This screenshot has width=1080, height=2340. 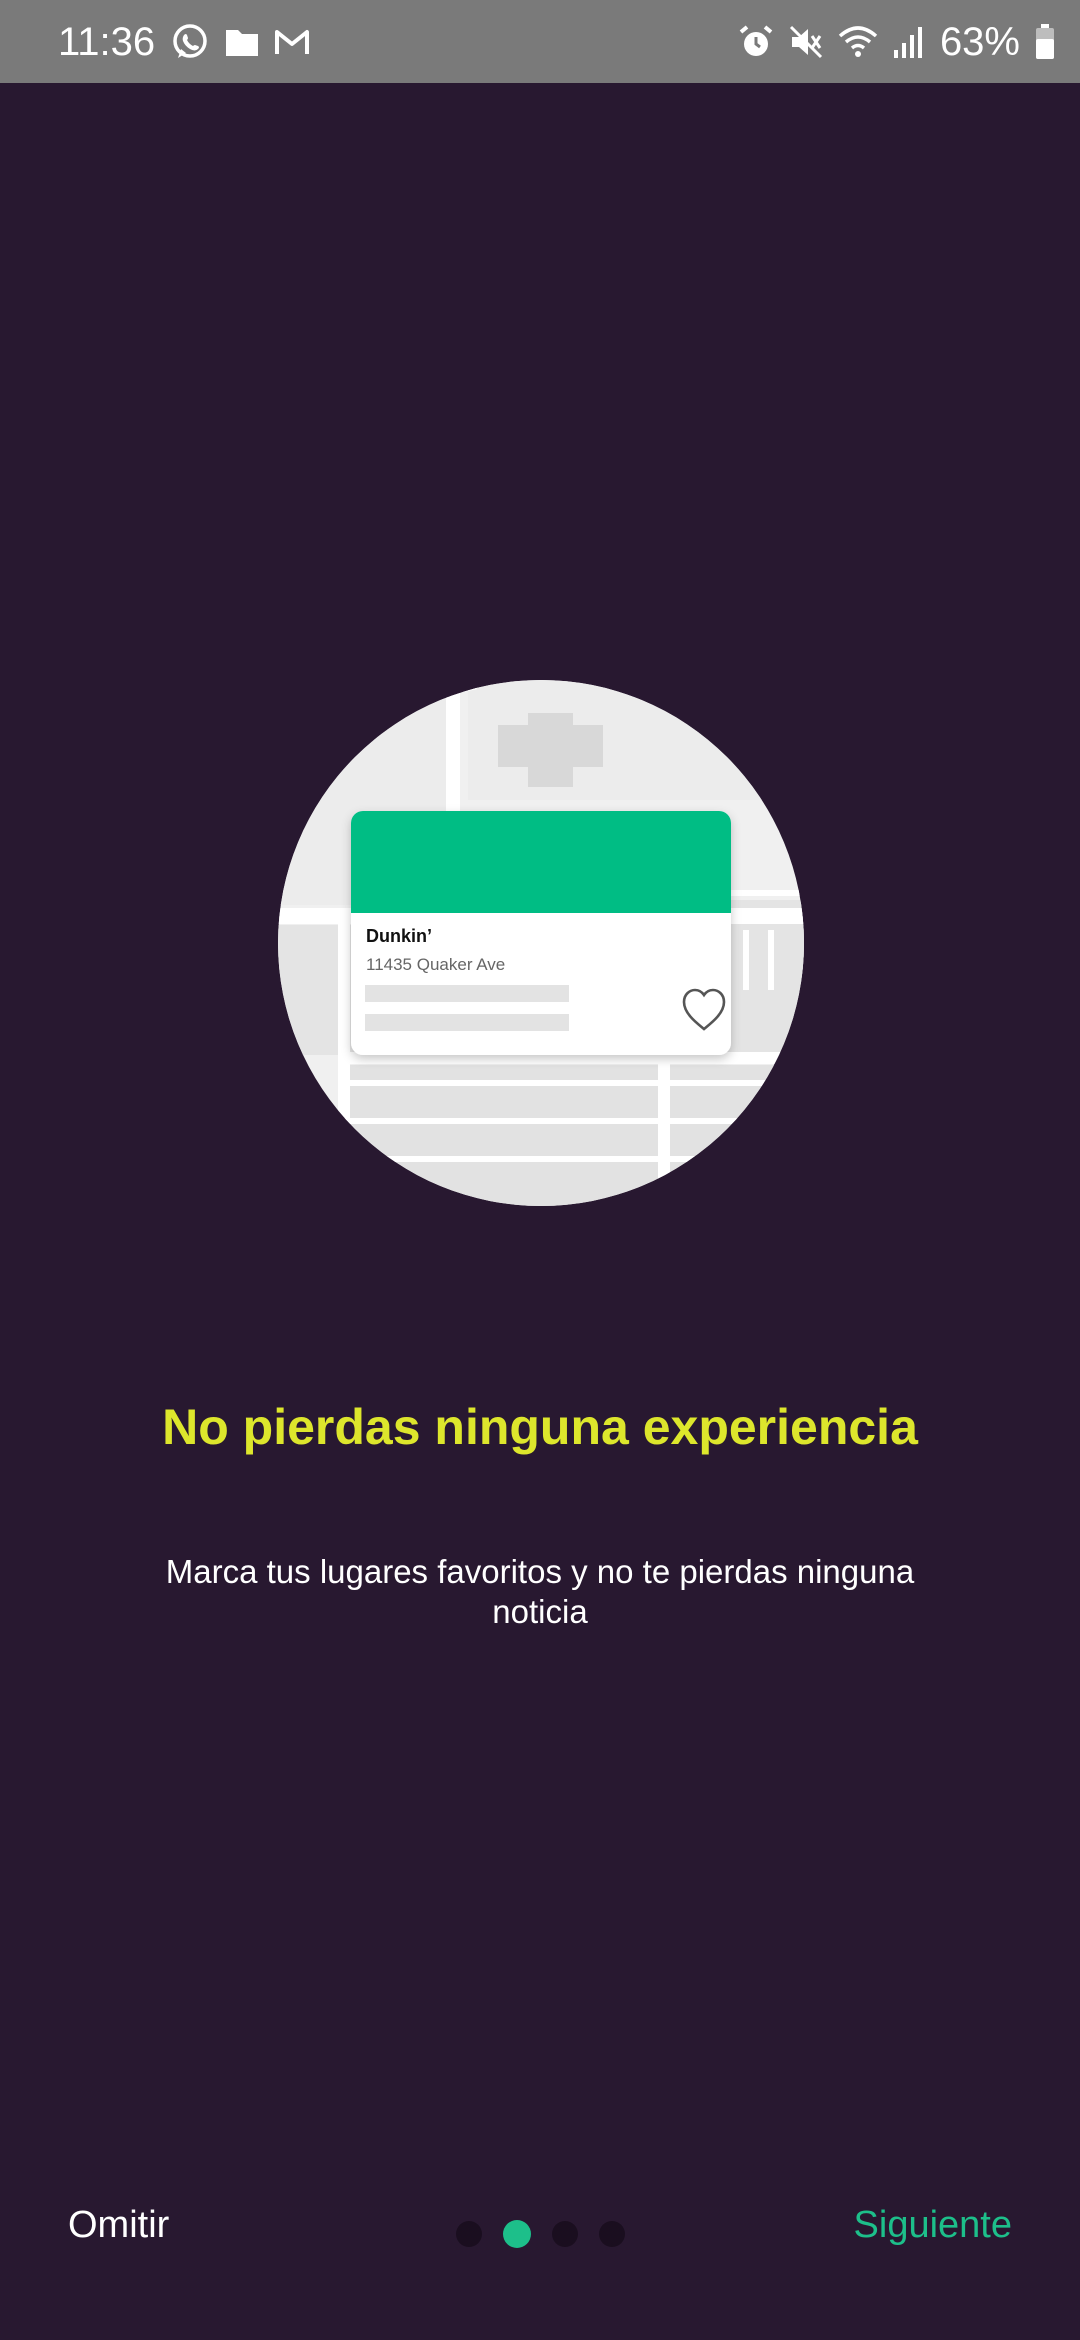 I want to click on status-bar: 11:36 63%, so click(x=540, y=41).